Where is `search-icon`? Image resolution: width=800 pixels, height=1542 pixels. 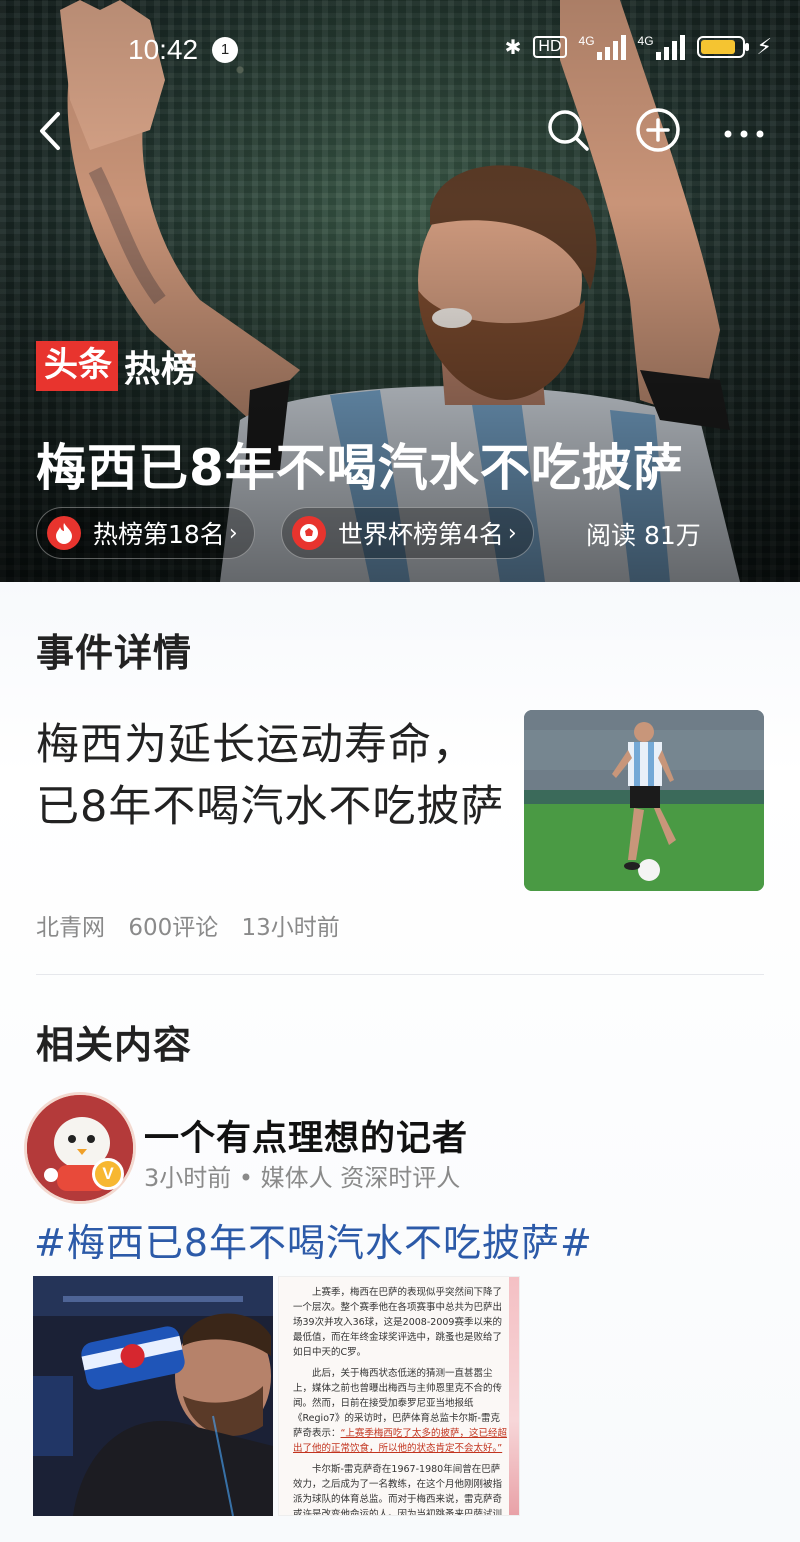
search-icon is located at coordinates (568, 130).